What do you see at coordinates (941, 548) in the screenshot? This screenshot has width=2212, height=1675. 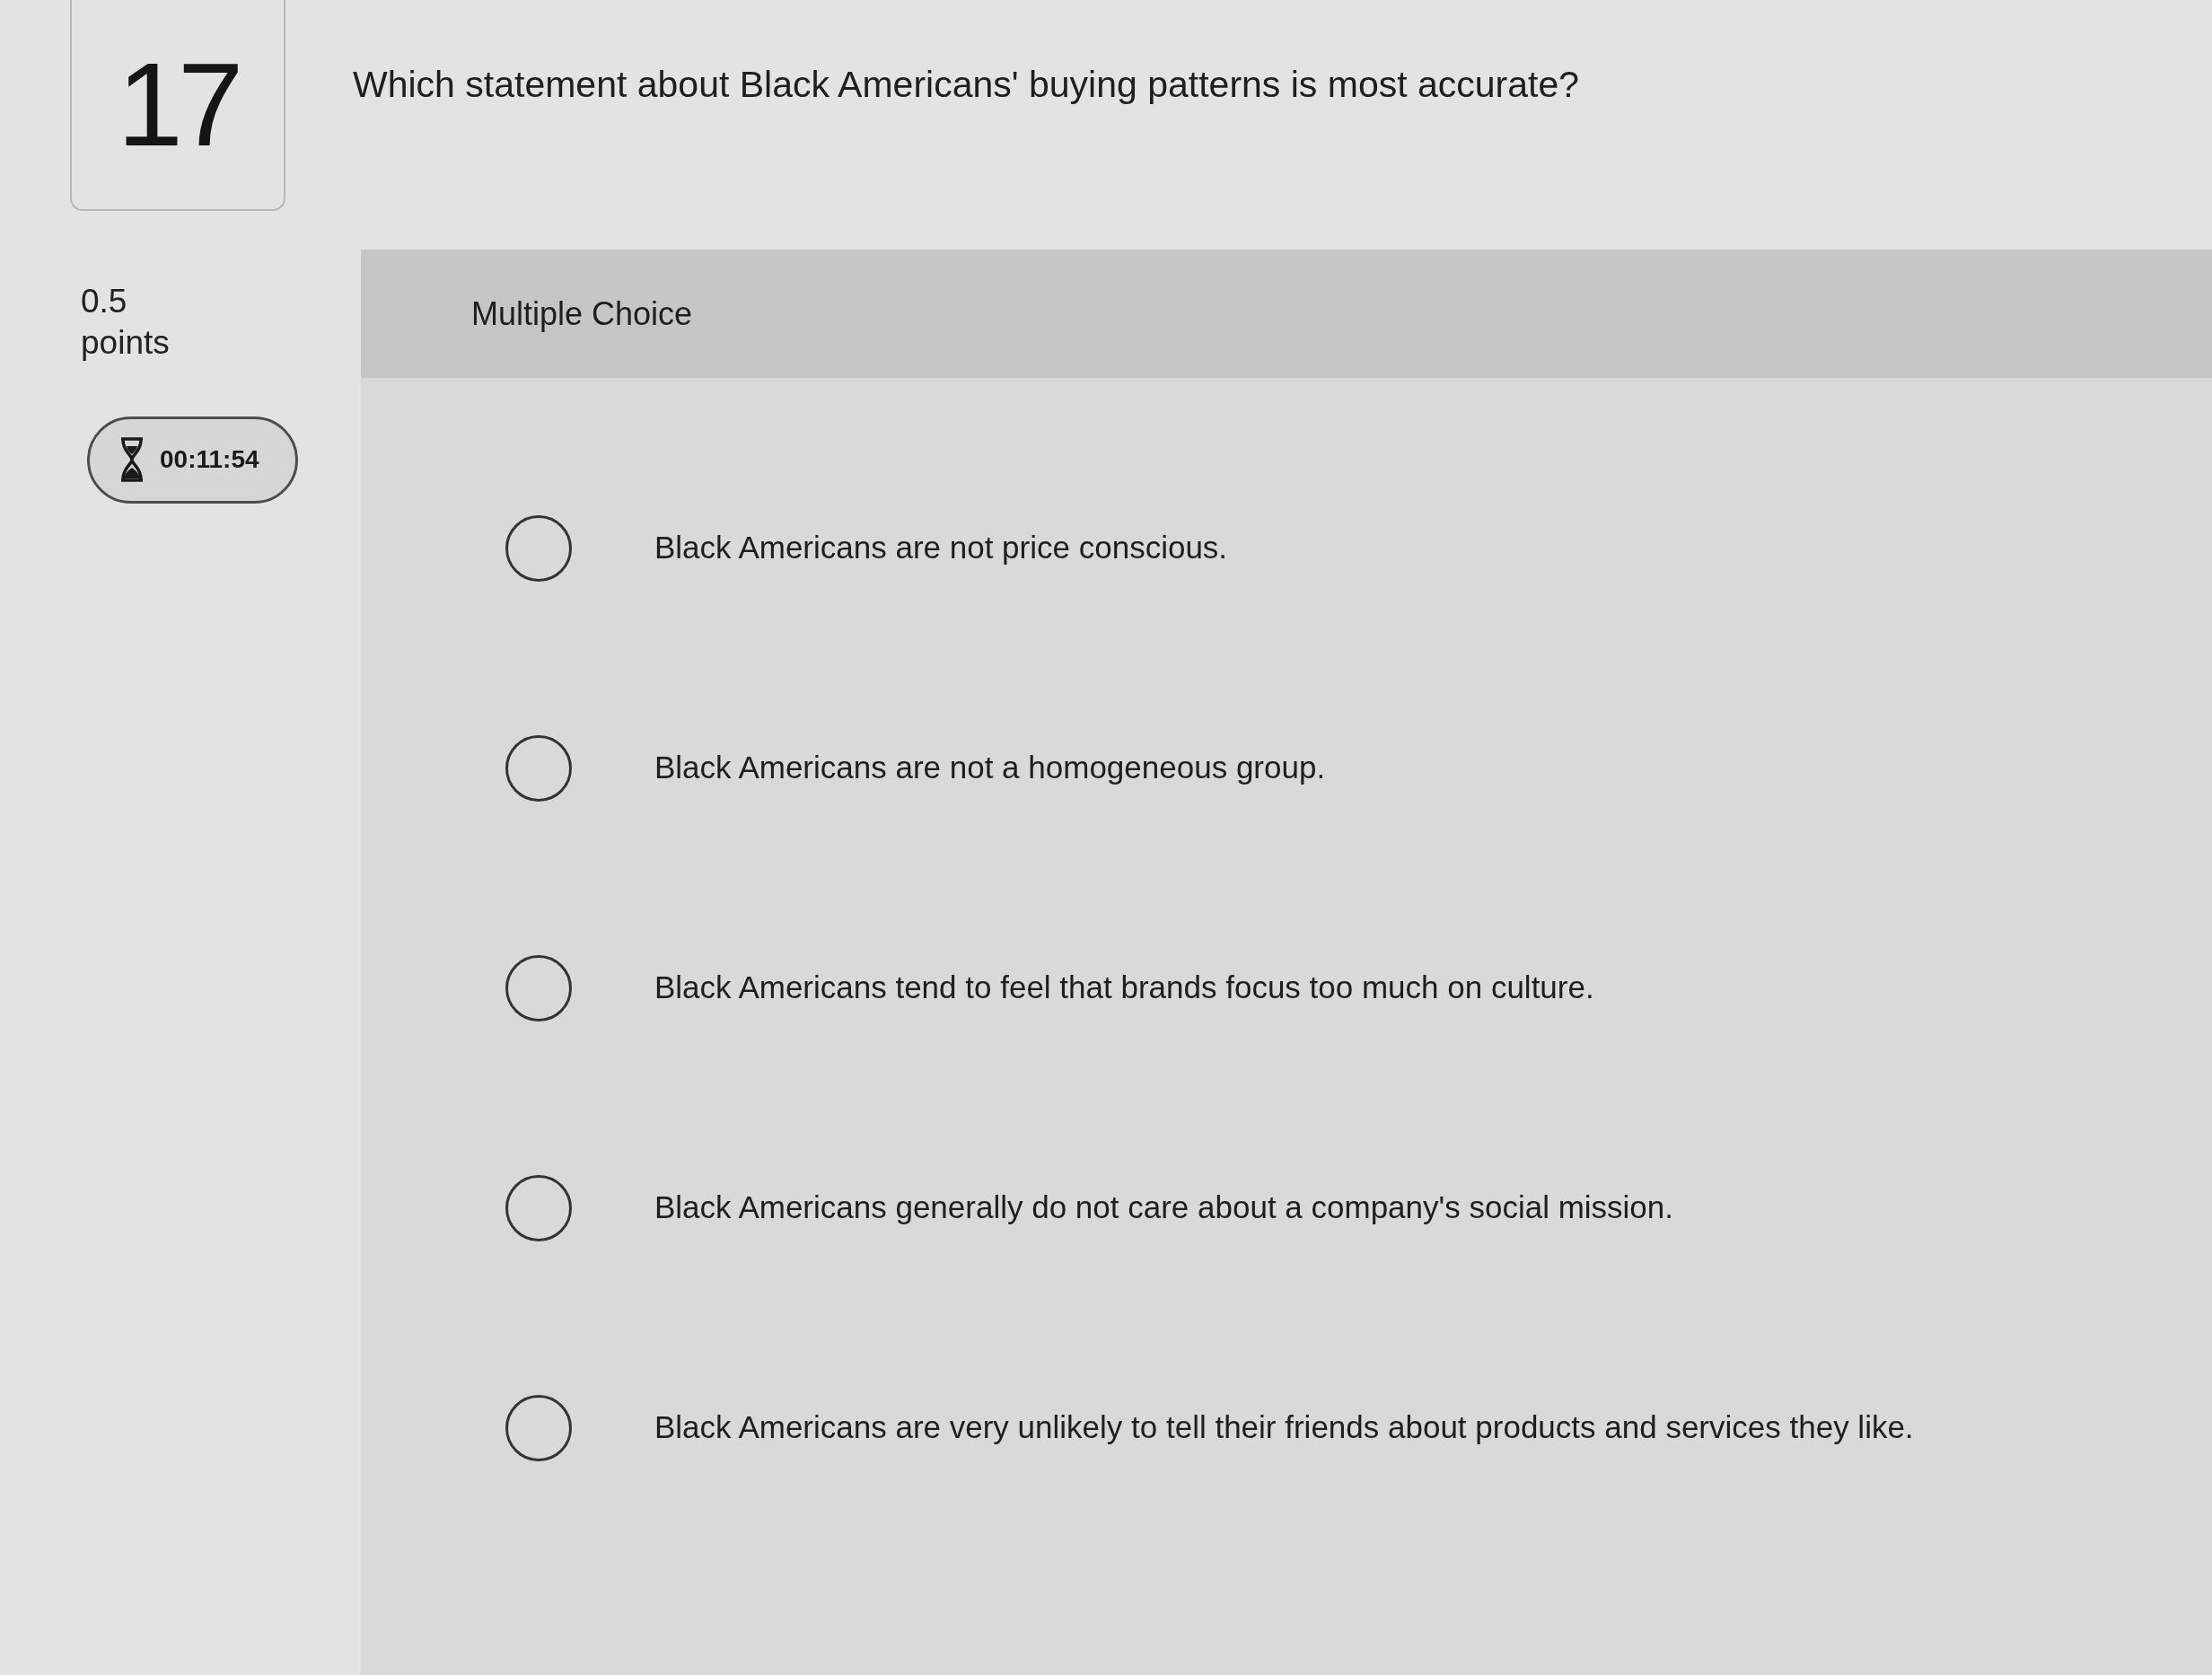 I see `option-label: Black Americans are not price conscious.` at bounding box center [941, 548].